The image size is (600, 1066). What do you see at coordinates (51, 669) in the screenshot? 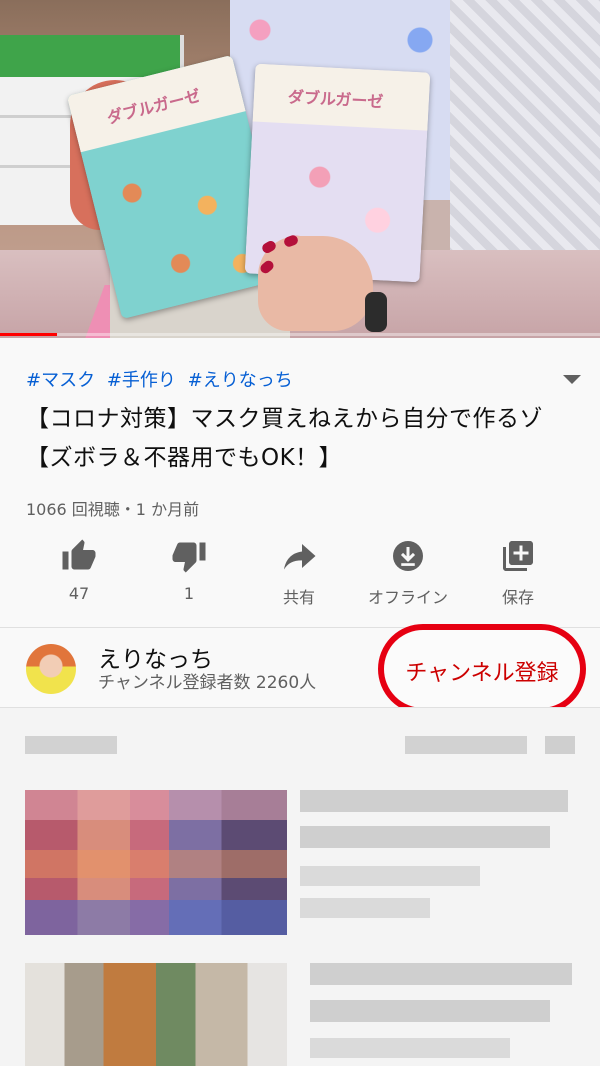
I see `channel-avatar` at bounding box center [51, 669].